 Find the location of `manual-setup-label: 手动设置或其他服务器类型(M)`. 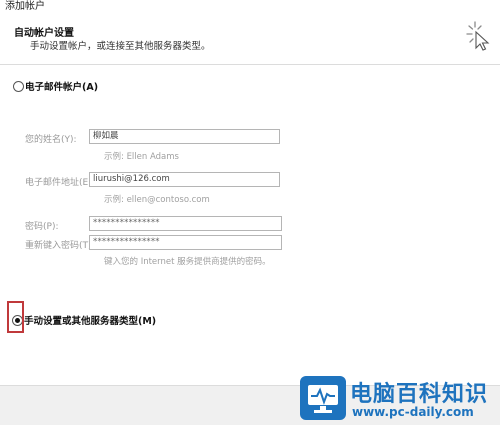

manual-setup-label: 手动设置或其他服务器类型(M) is located at coordinates (90, 320).